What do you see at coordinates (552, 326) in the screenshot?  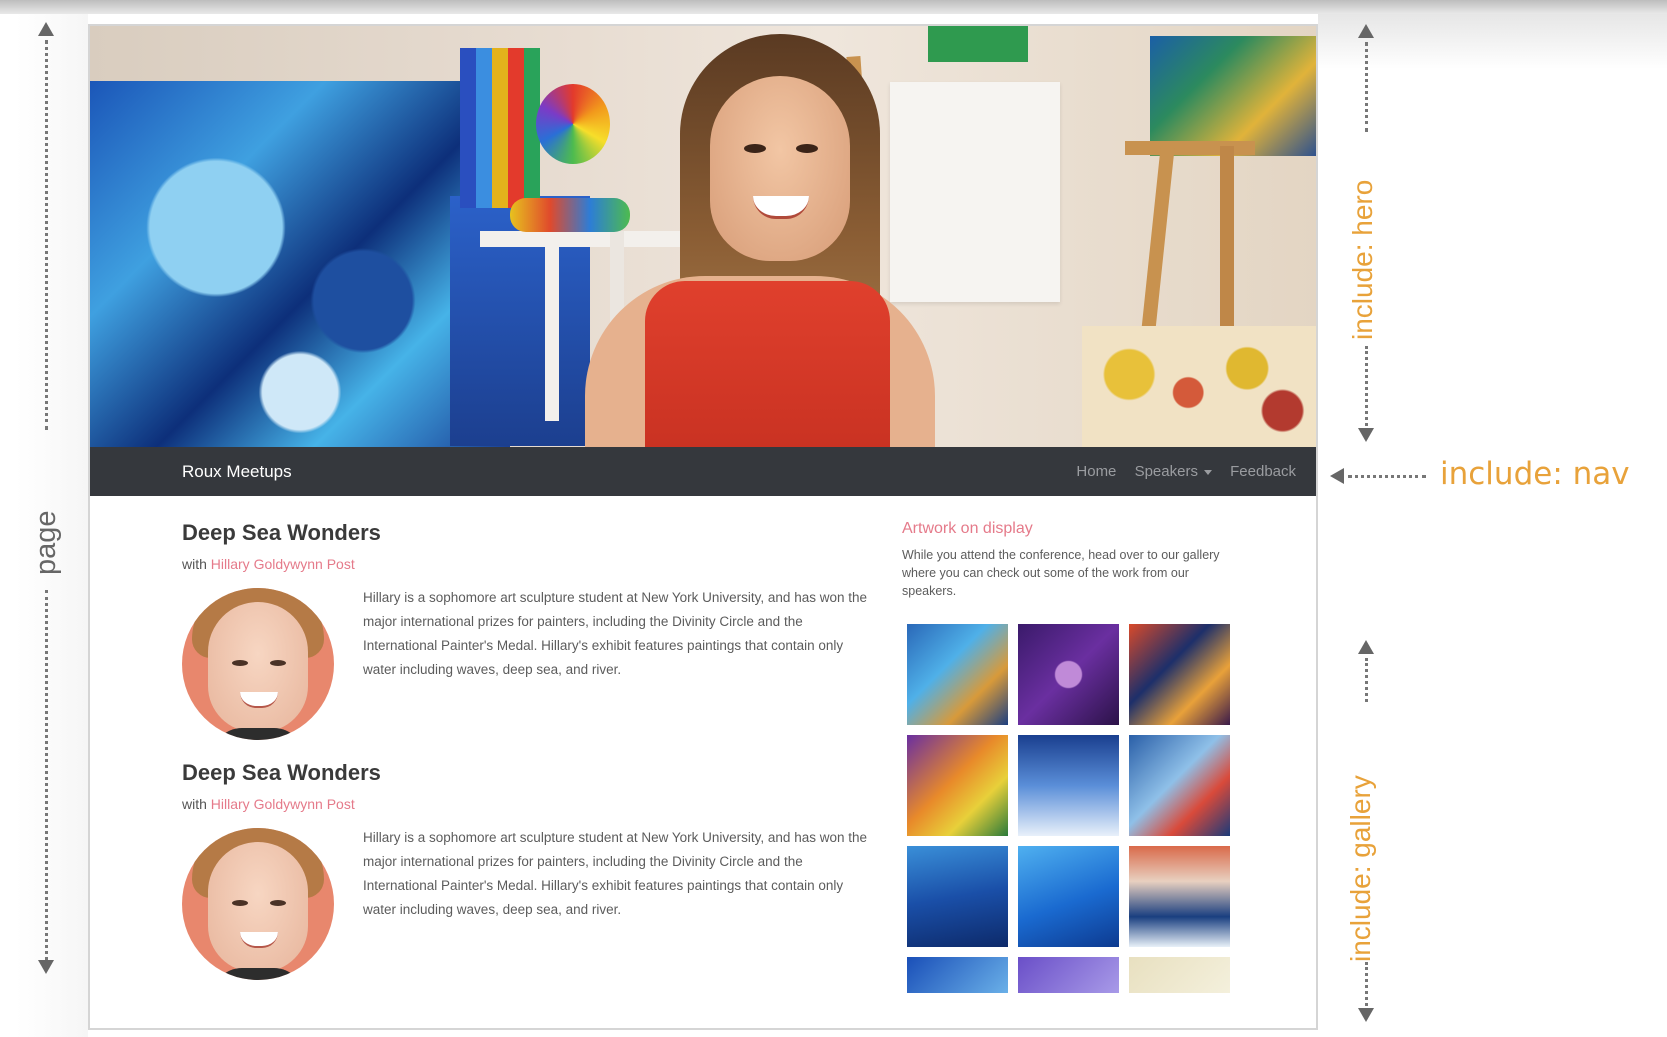 I see `hero-shelf-leg` at bounding box center [552, 326].